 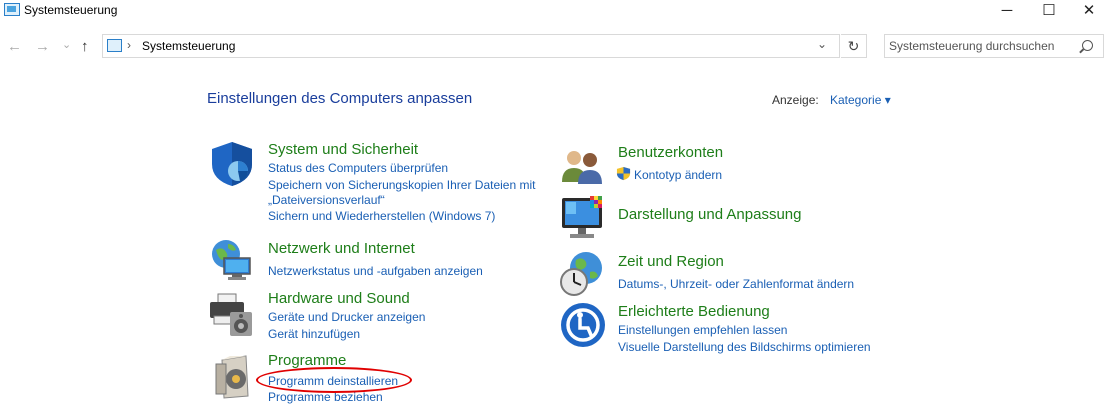 I want to click on category-ease-of-access: Erleichterte Bedienung, so click(x=694, y=311).